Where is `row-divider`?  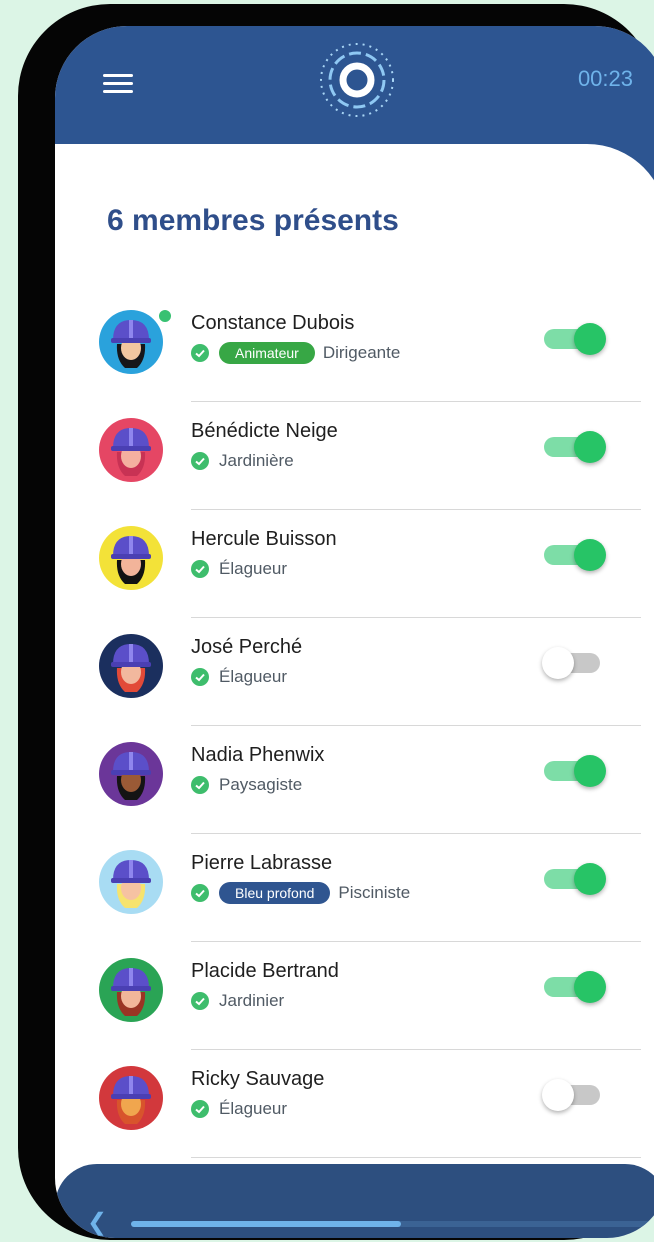 row-divider is located at coordinates (416, 1157).